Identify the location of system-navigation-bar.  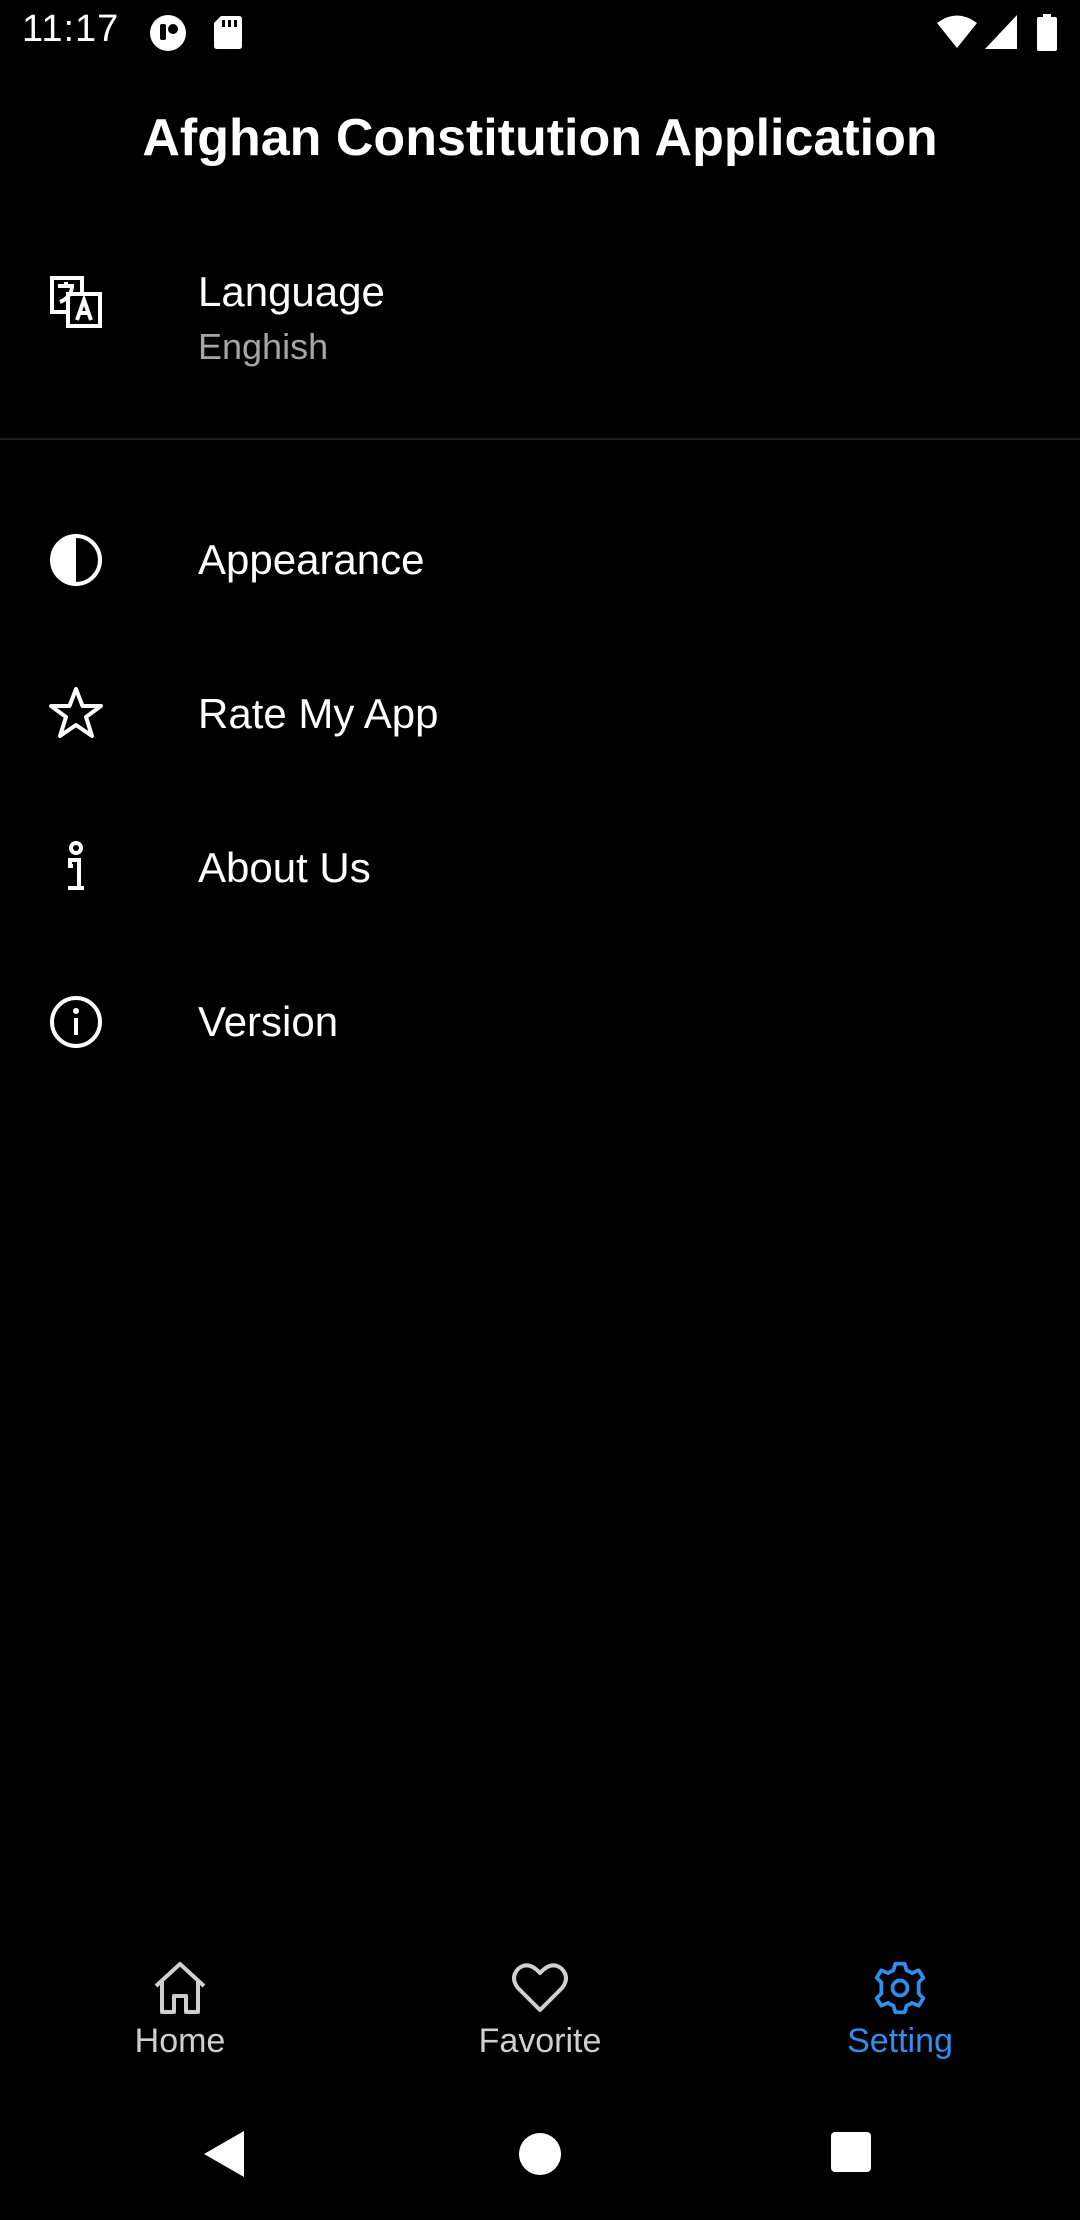
(540, 2160).